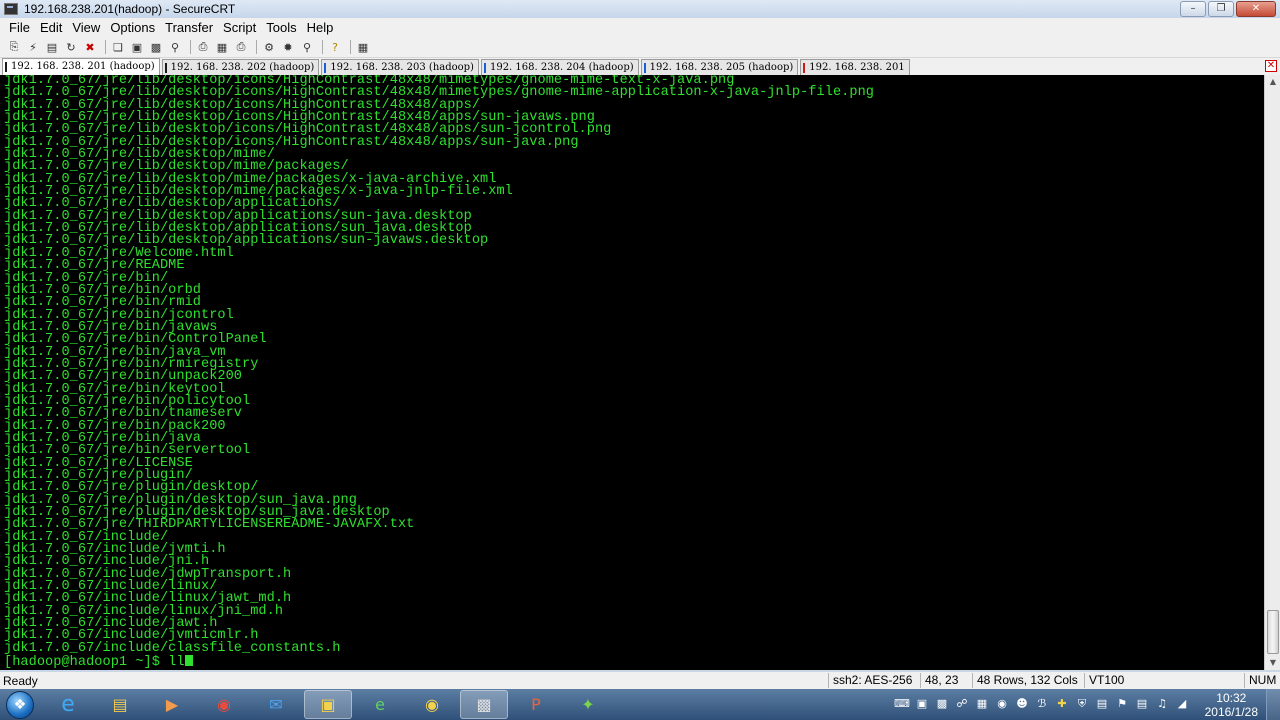 This screenshot has height=720, width=1280. What do you see at coordinates (1193, 9) in the screenshot?
I see `minimize-button: –` at bounding box center [1193, 9].